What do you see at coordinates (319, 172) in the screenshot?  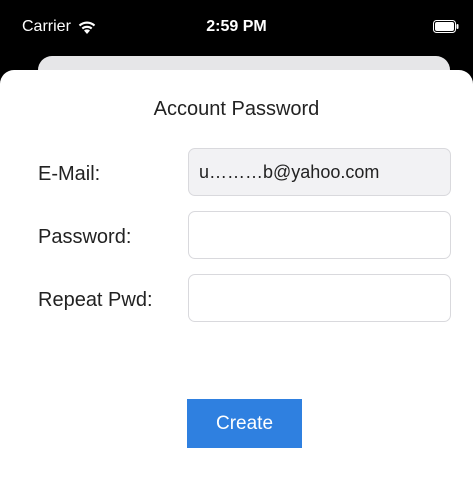 I see `email-field` at bounding box center [319, 172].